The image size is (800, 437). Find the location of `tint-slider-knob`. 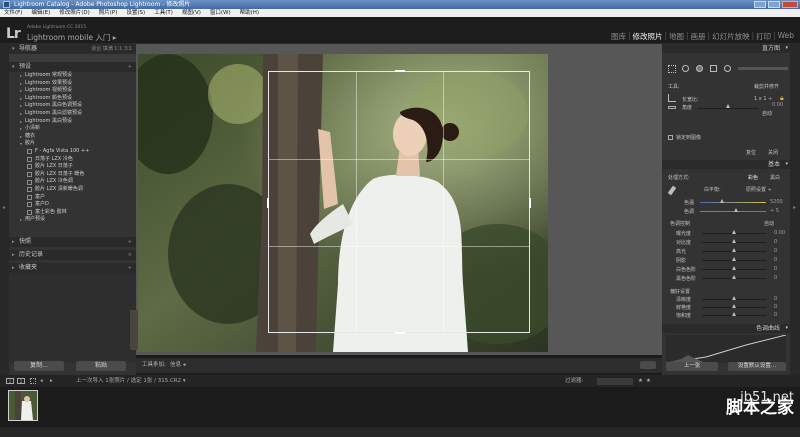

tint-slider-knob is located at coordinates (736, 210).